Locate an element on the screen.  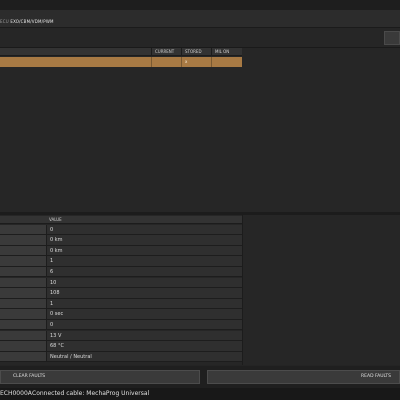
value-row: 68 °C is located at coordinates (121, 346).